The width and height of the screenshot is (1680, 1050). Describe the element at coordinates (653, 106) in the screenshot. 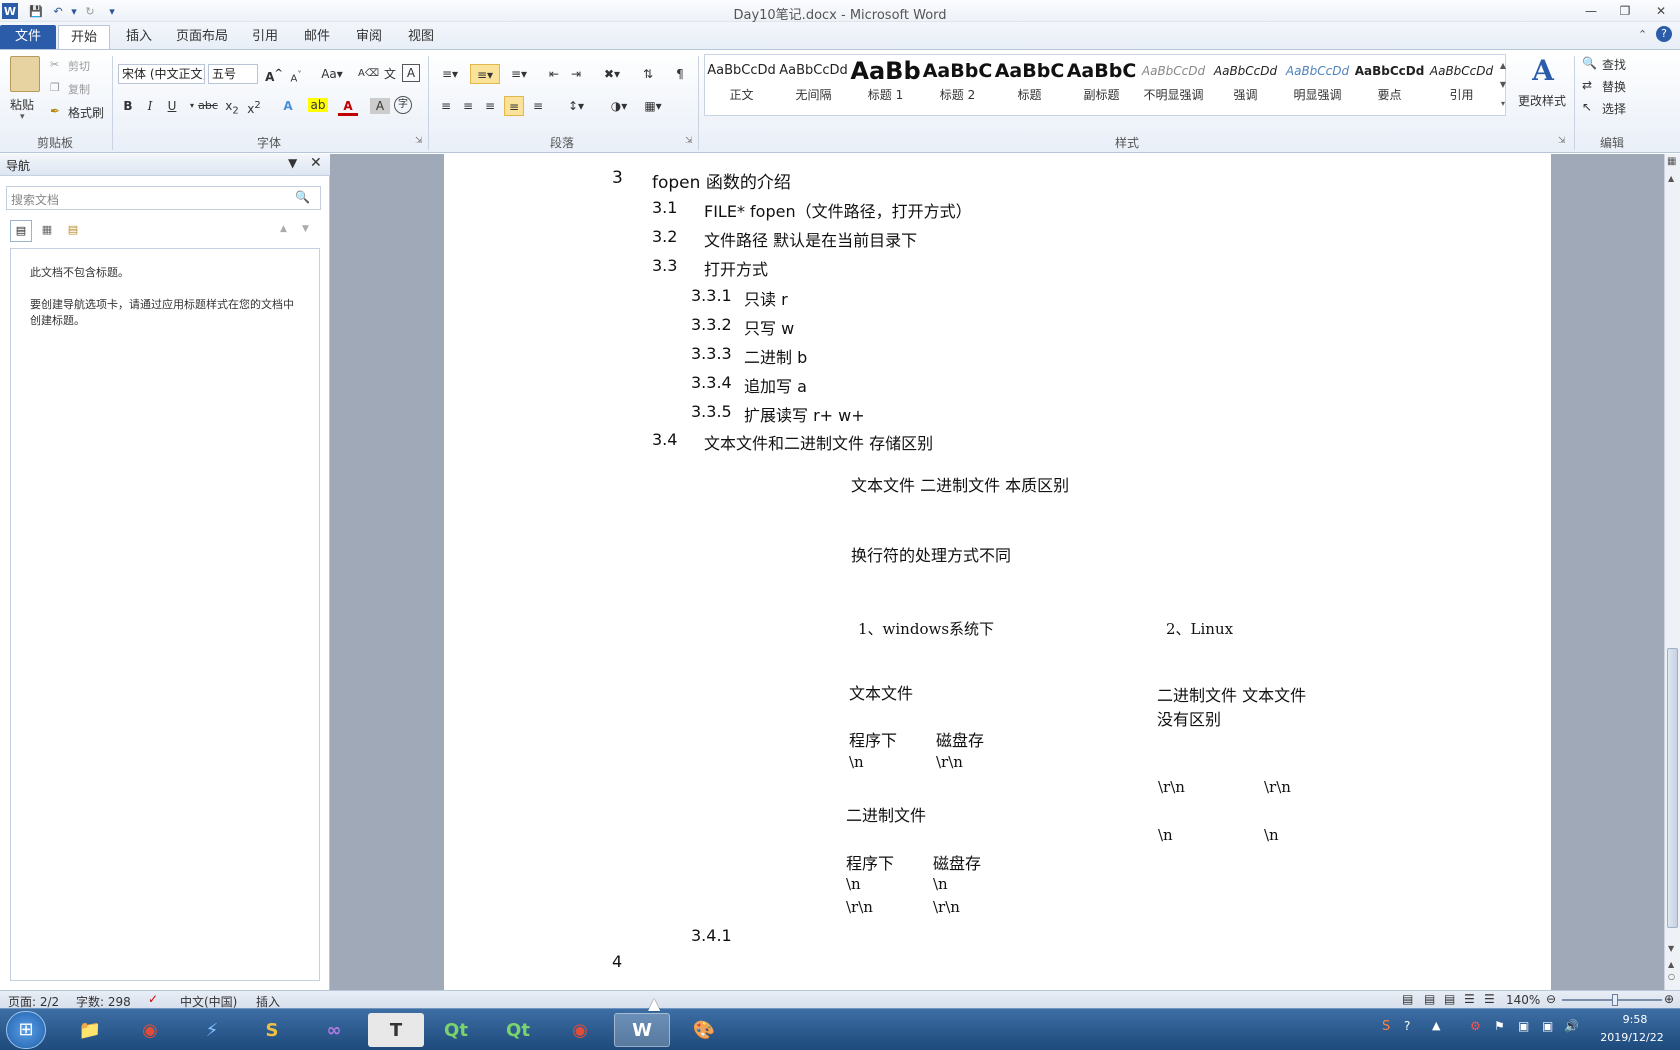

I see `borders-icon: ▦▾` at that location.